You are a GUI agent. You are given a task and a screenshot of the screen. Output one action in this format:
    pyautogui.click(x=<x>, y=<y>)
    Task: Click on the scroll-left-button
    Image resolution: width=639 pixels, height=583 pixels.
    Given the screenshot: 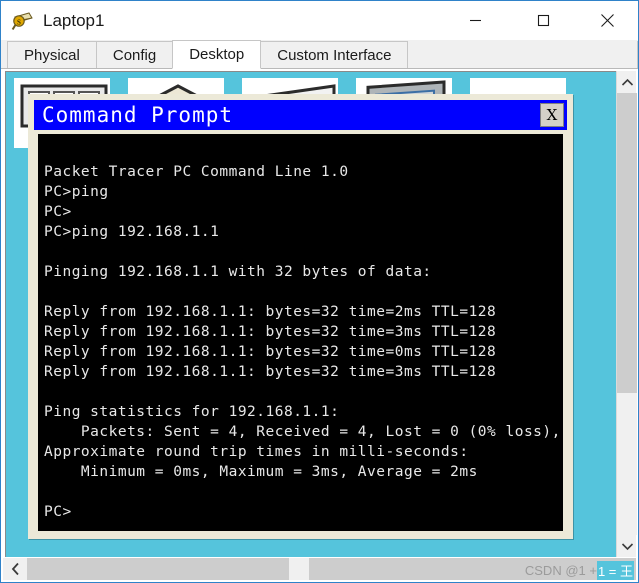 What is the action you would take?
    pyautogui.click(x=15, y=569)
    